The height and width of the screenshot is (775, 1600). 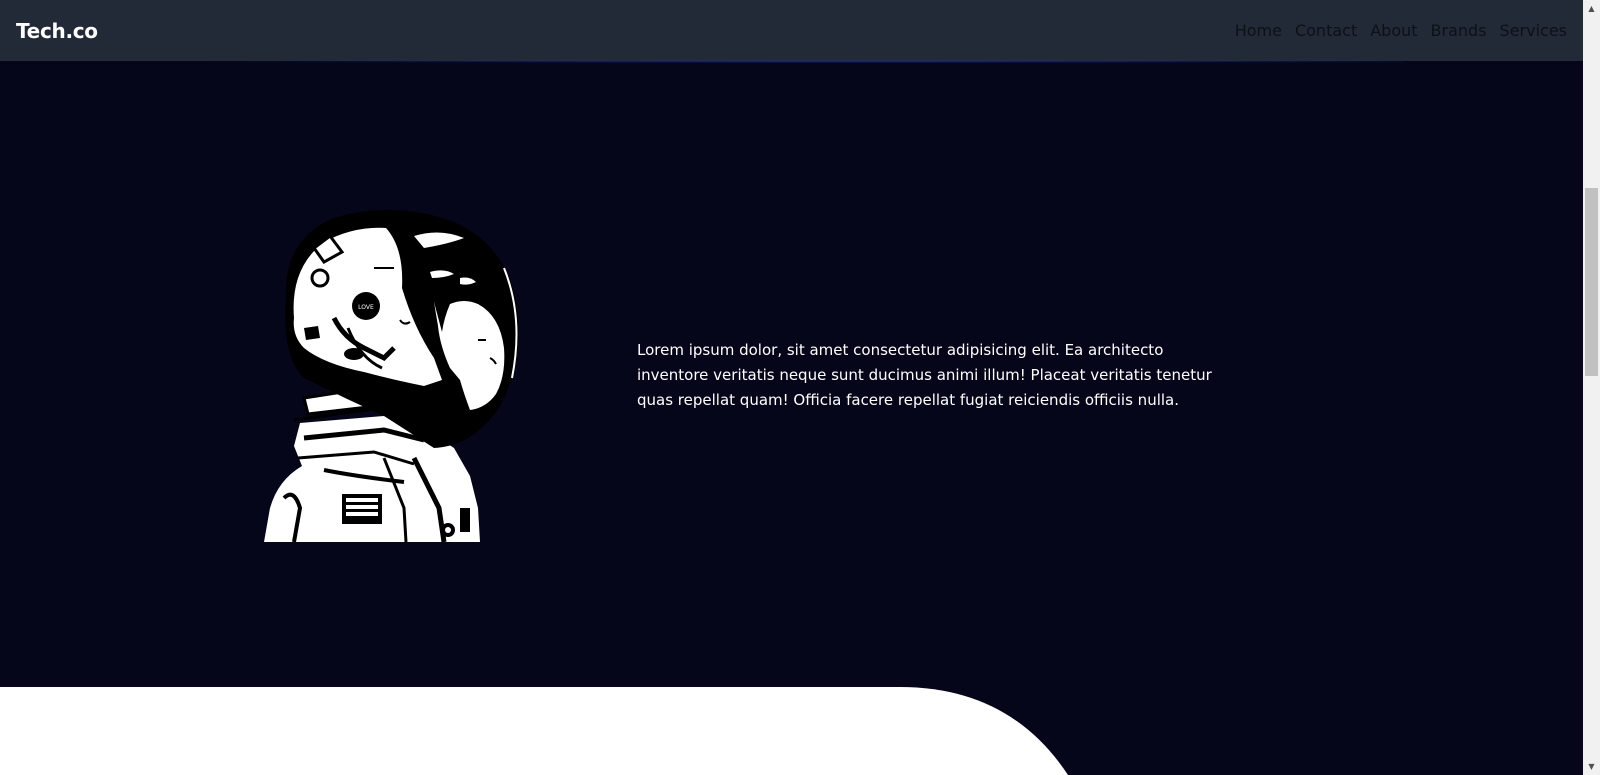 What do you see at coordinates (1591, 282) in the screenshot?
I see `scrollbar-thumb` at bounding box center [1591, 282].